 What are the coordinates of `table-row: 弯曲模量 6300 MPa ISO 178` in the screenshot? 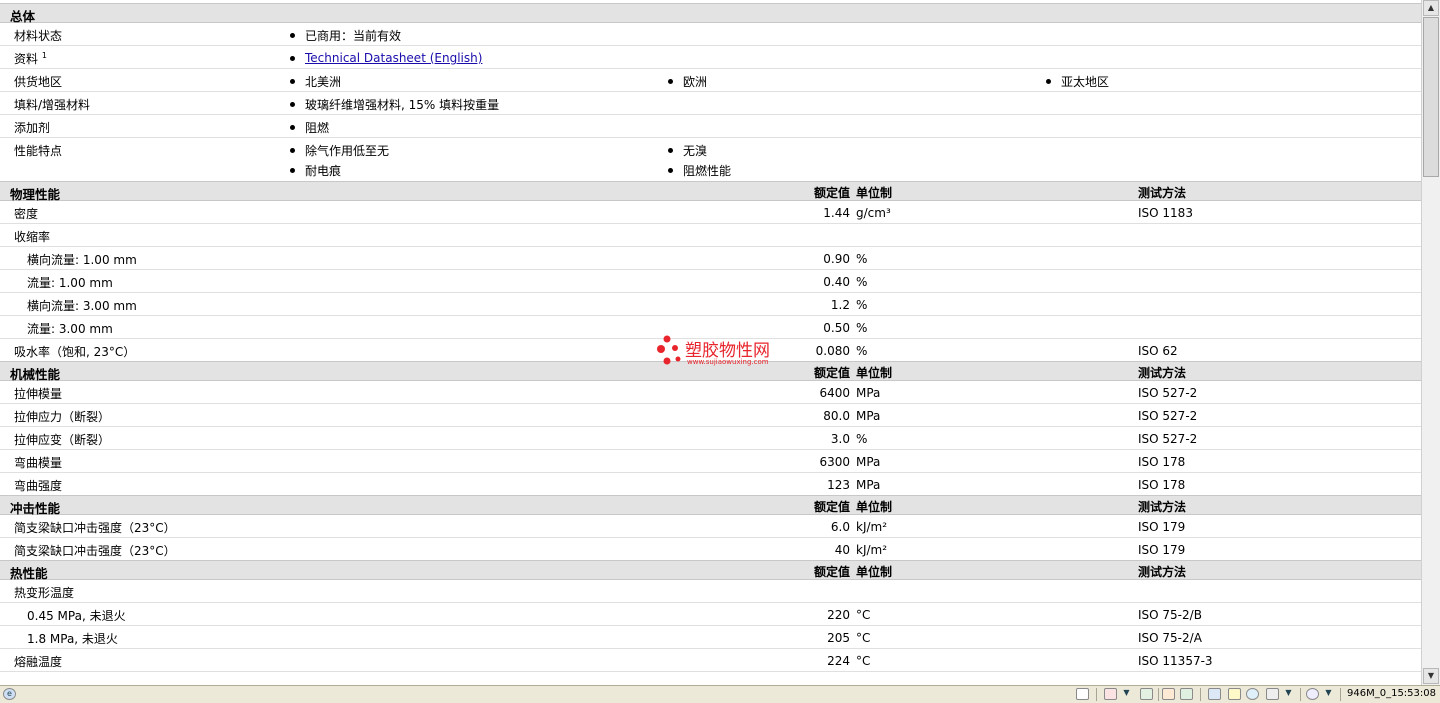 It's located at (710, 461).